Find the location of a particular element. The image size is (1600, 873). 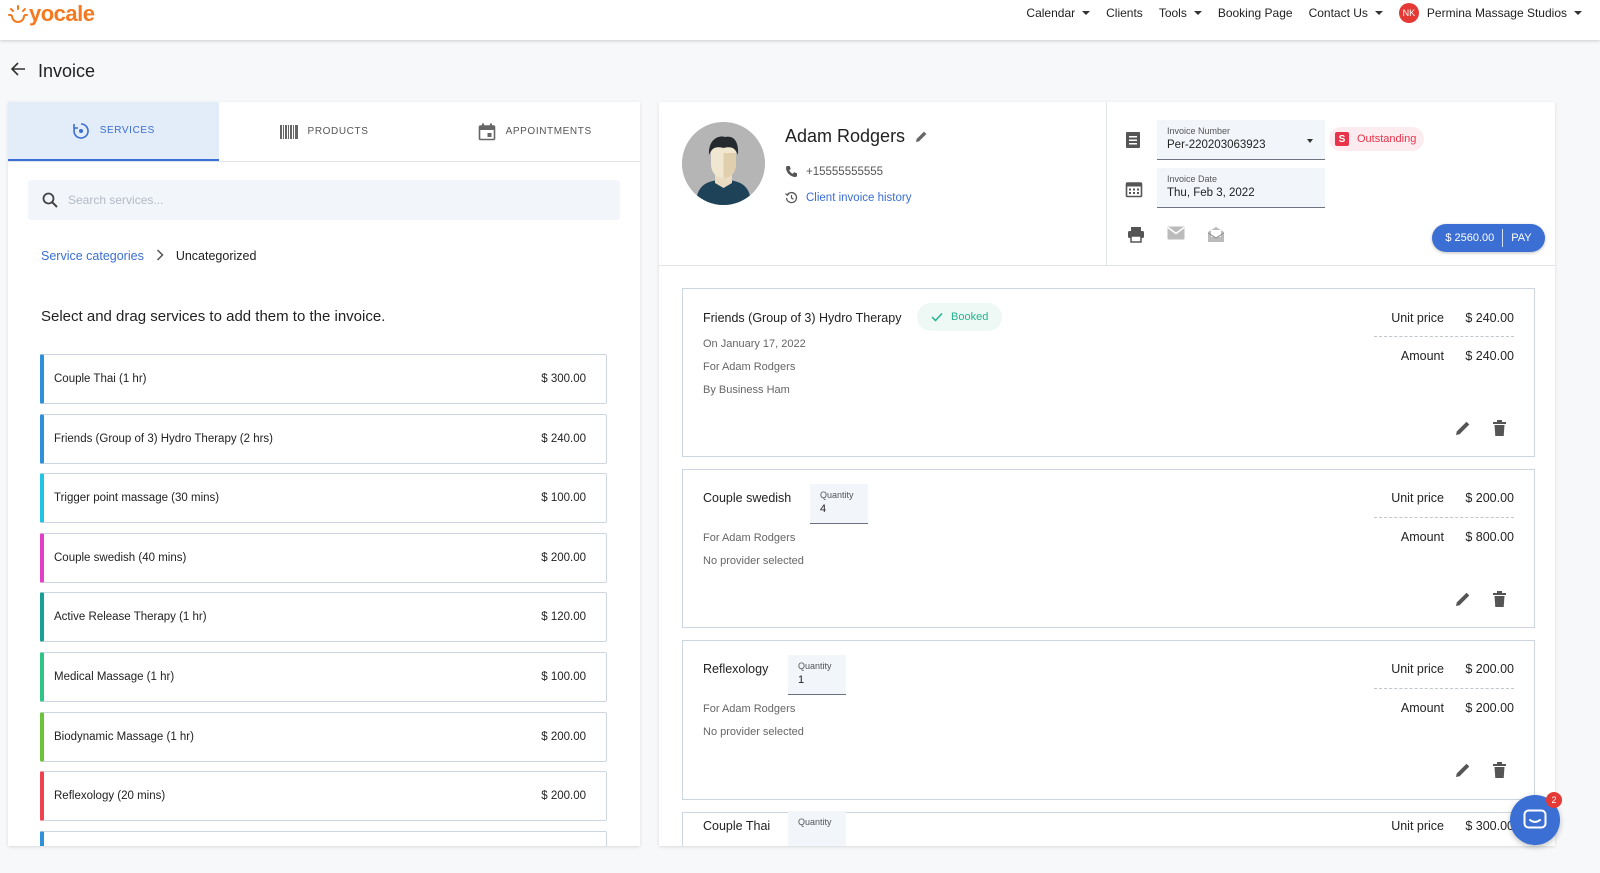

tab-appointments: APPOINTMENTS is located at coordinates (534, 131).